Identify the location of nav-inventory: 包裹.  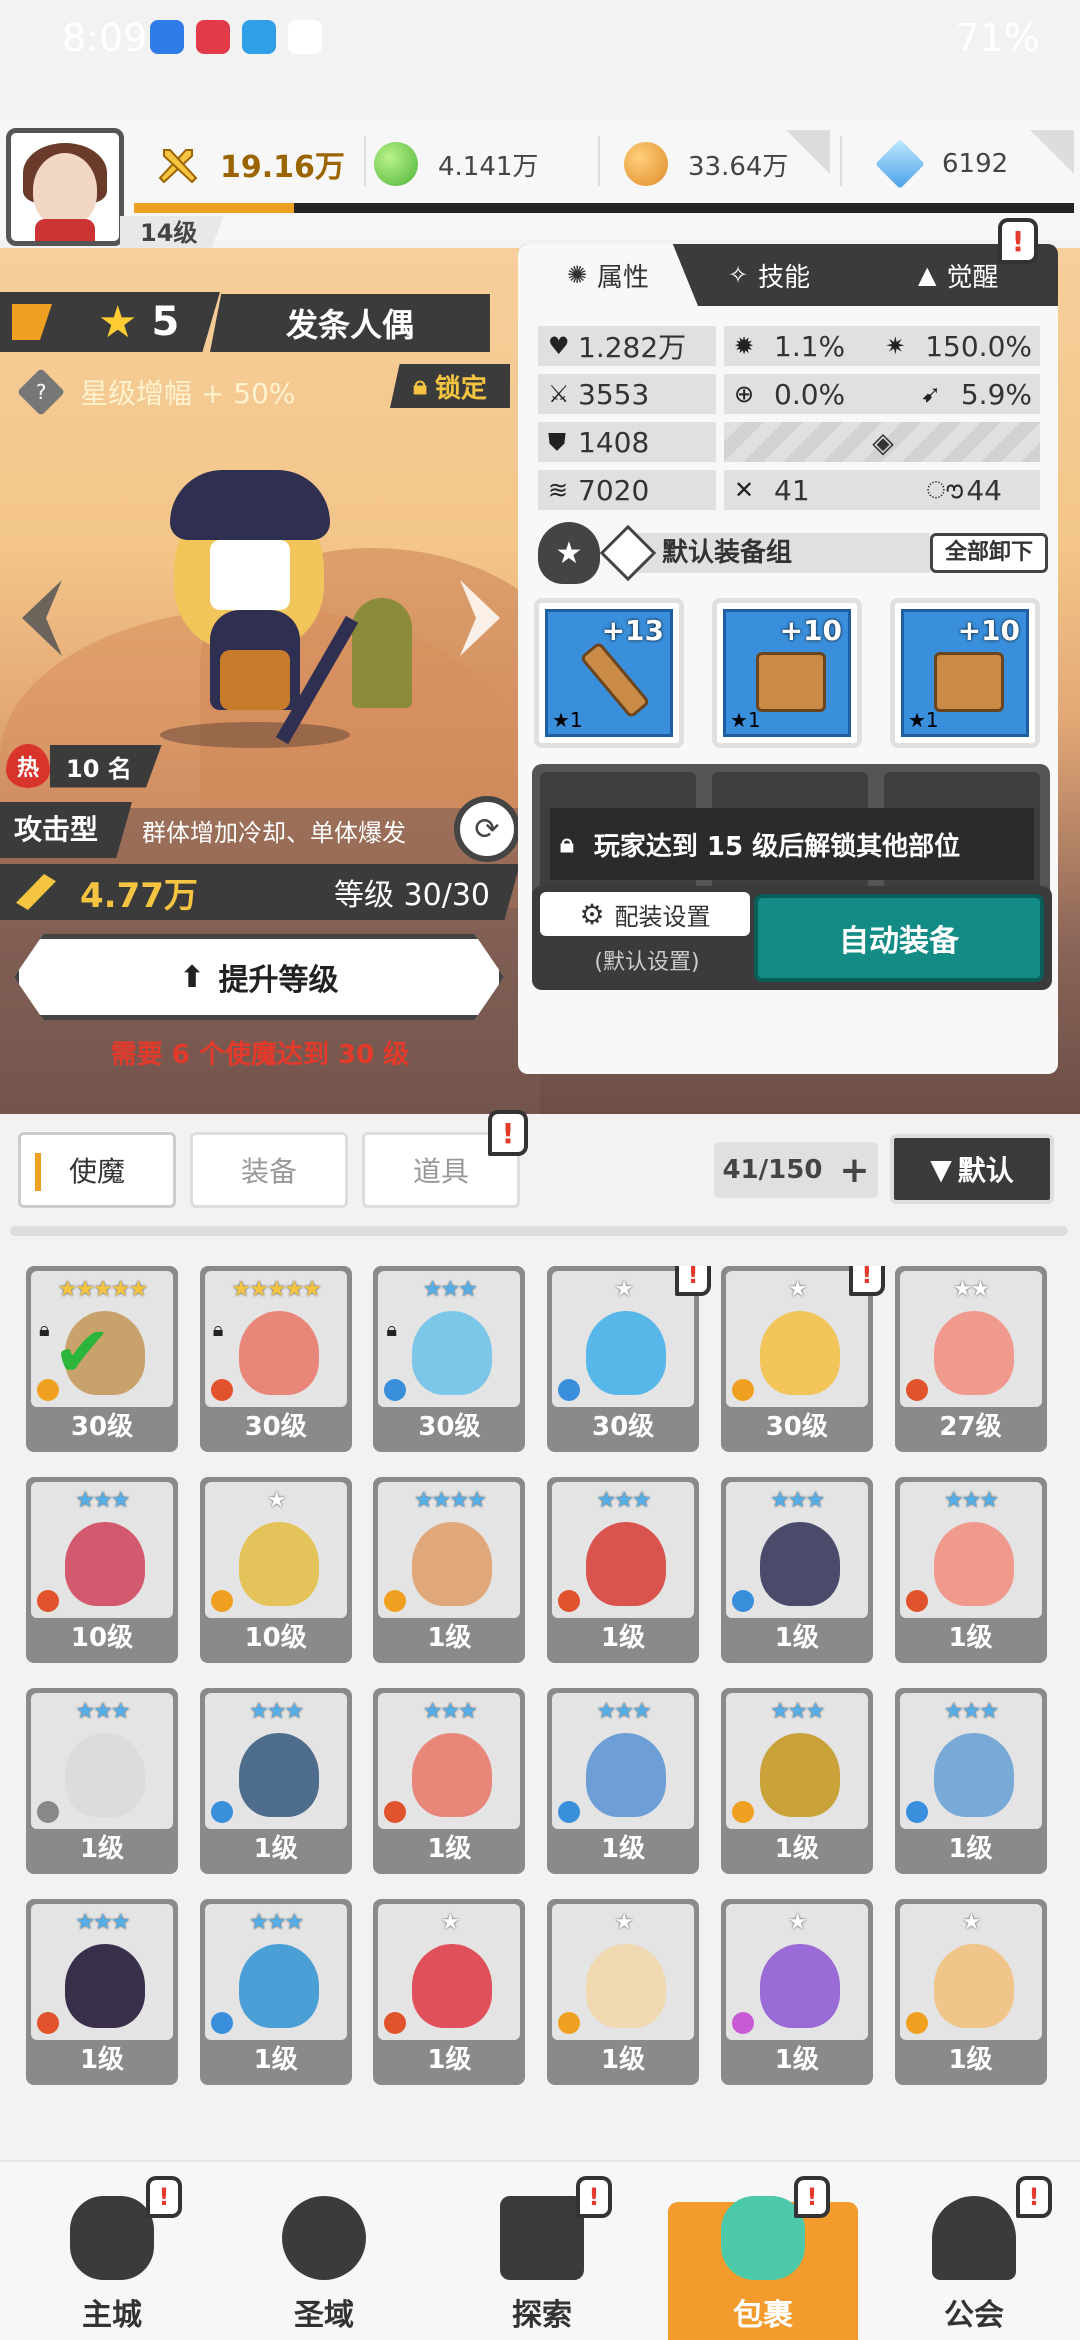
(763, 2268).